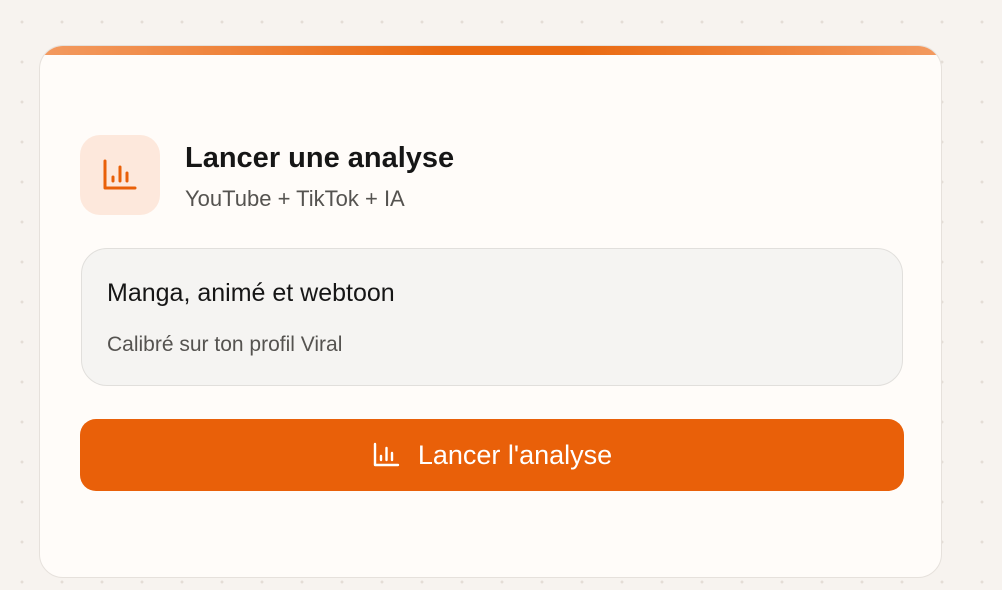  What do you see at coordinates (490, 50) in the screenshot?
I see `card-accent-bar` at bounding box center [490, 50].